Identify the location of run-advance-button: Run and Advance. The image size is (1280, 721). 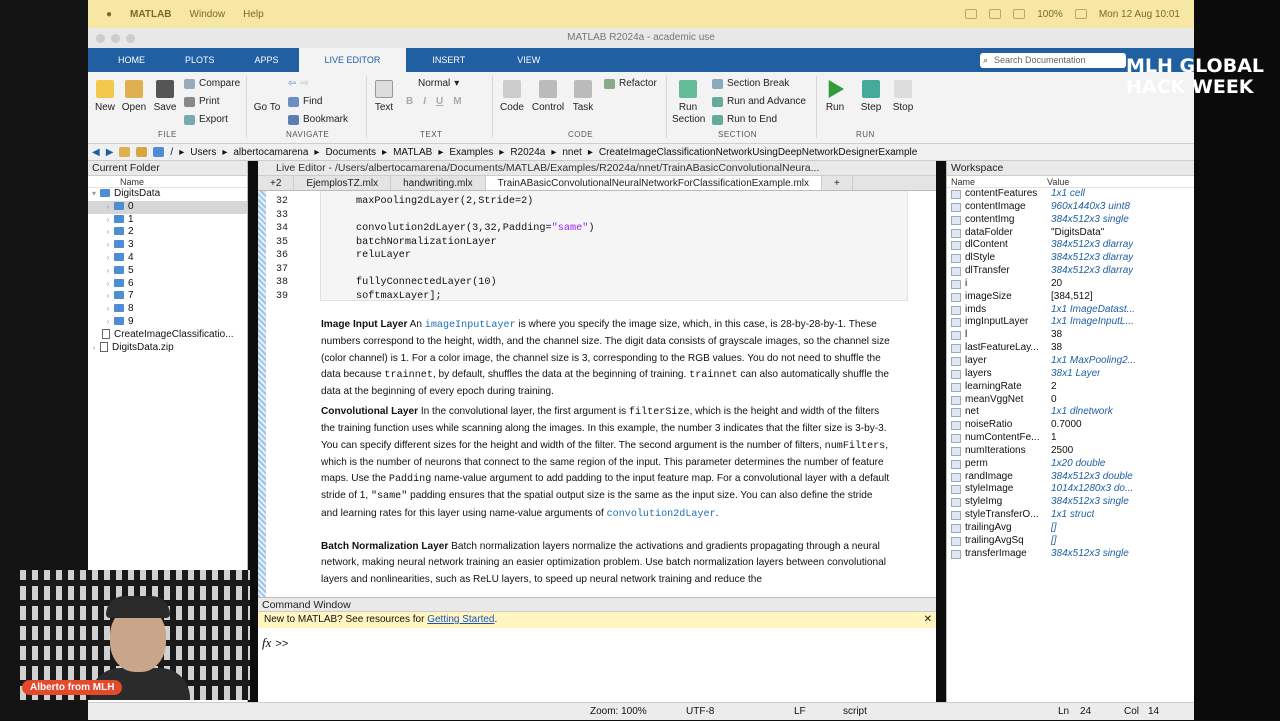
(759, 101).